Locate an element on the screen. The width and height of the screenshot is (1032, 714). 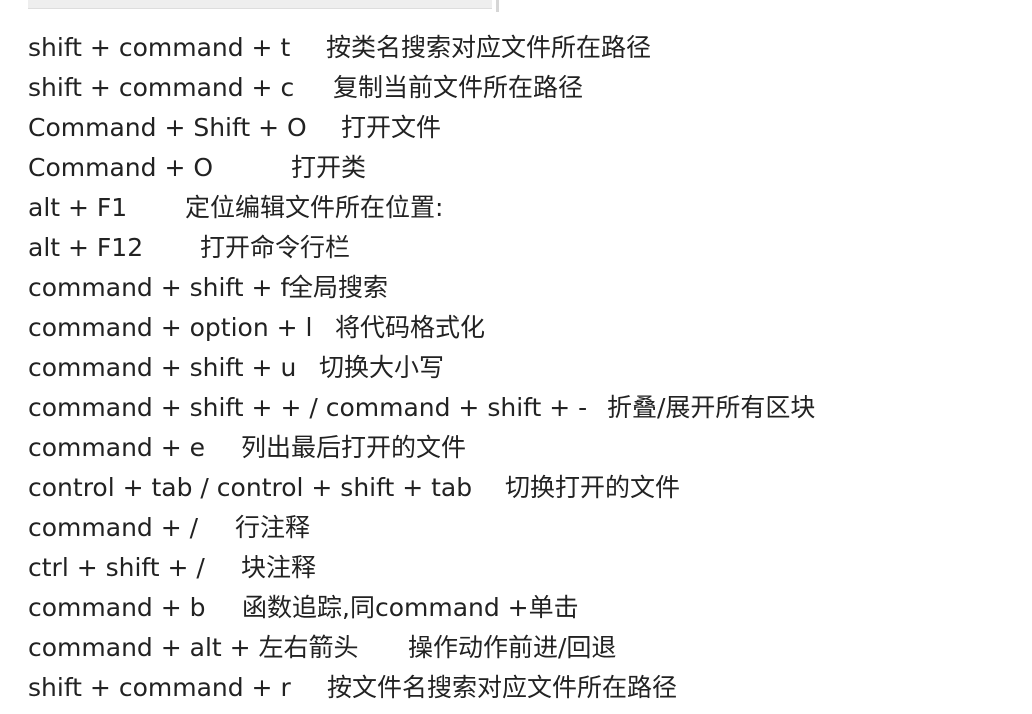
shortcut-description: 按类名搜索对应文件所在路径 is located at coordinates (489, 47).